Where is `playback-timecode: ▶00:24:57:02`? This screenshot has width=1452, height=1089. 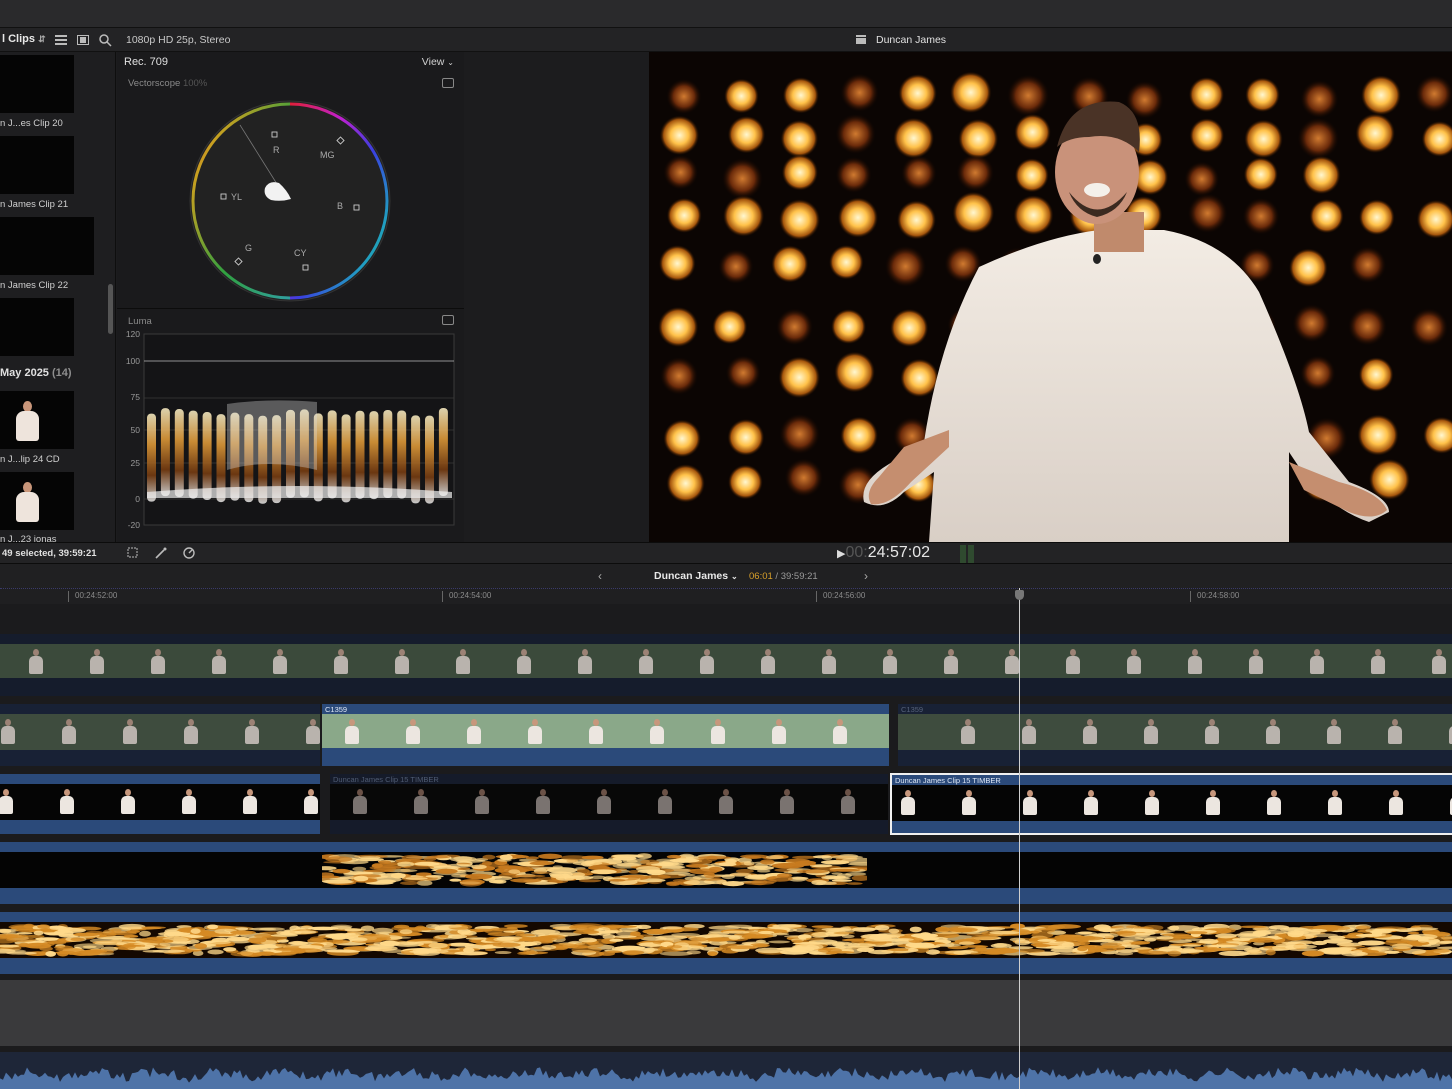 playback-timecode: ▶00:24:57:02 is located at coordinates (883, 553).